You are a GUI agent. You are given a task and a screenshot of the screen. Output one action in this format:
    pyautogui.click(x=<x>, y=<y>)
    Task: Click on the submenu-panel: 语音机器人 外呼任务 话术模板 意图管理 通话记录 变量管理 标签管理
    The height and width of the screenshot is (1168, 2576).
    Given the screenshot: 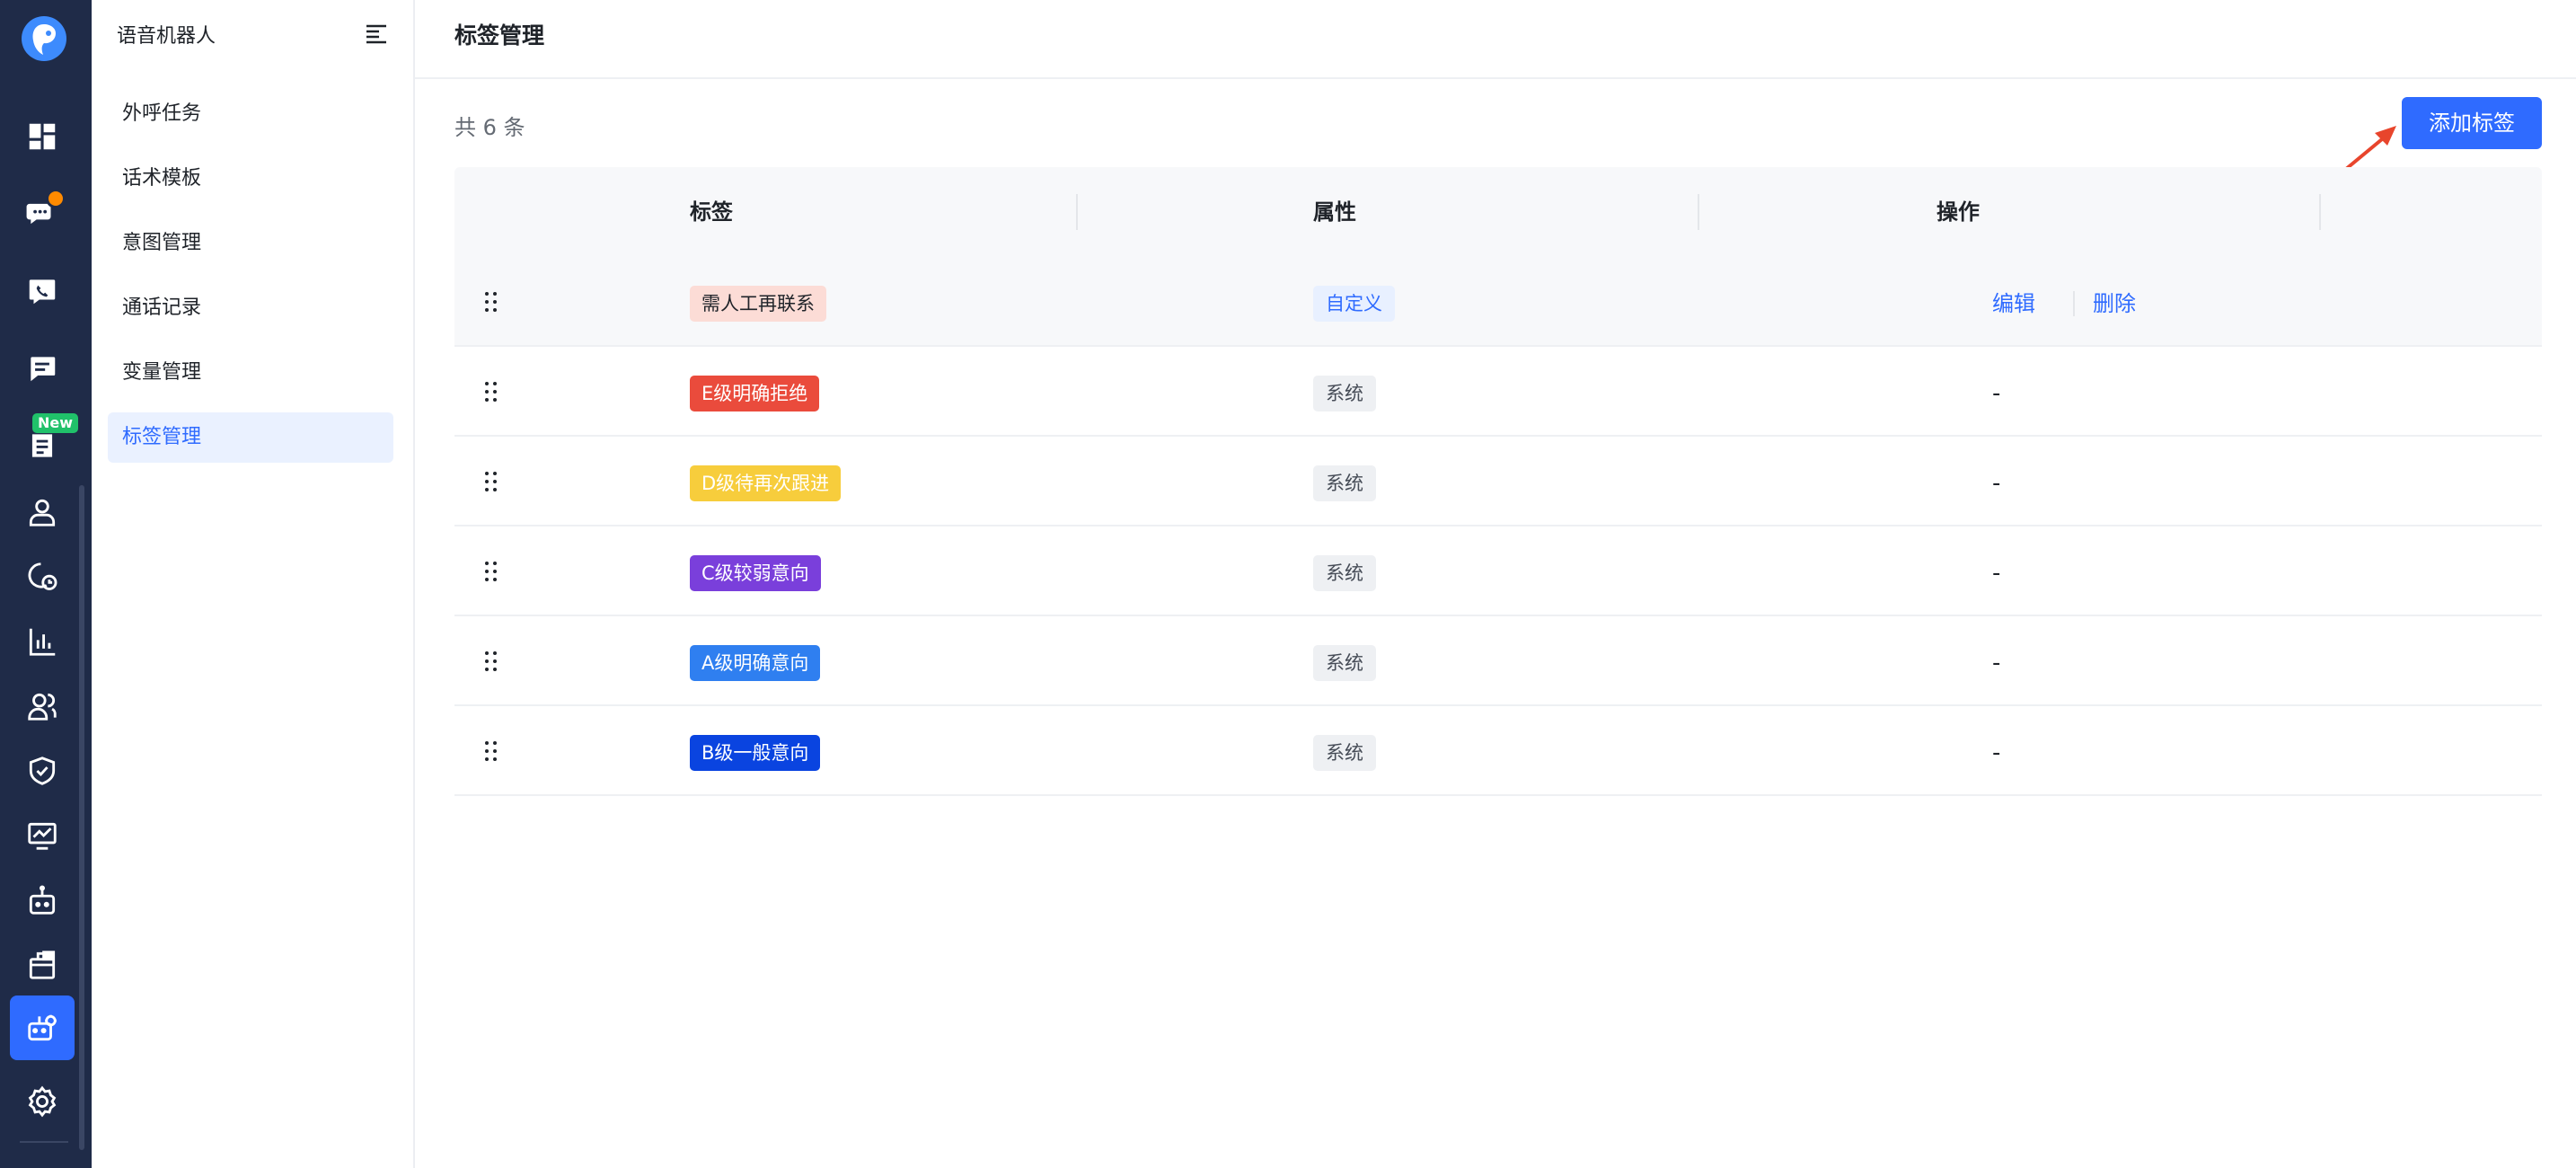 What is the action you would take?
    pyautogui.click(x=253, y=584)
    